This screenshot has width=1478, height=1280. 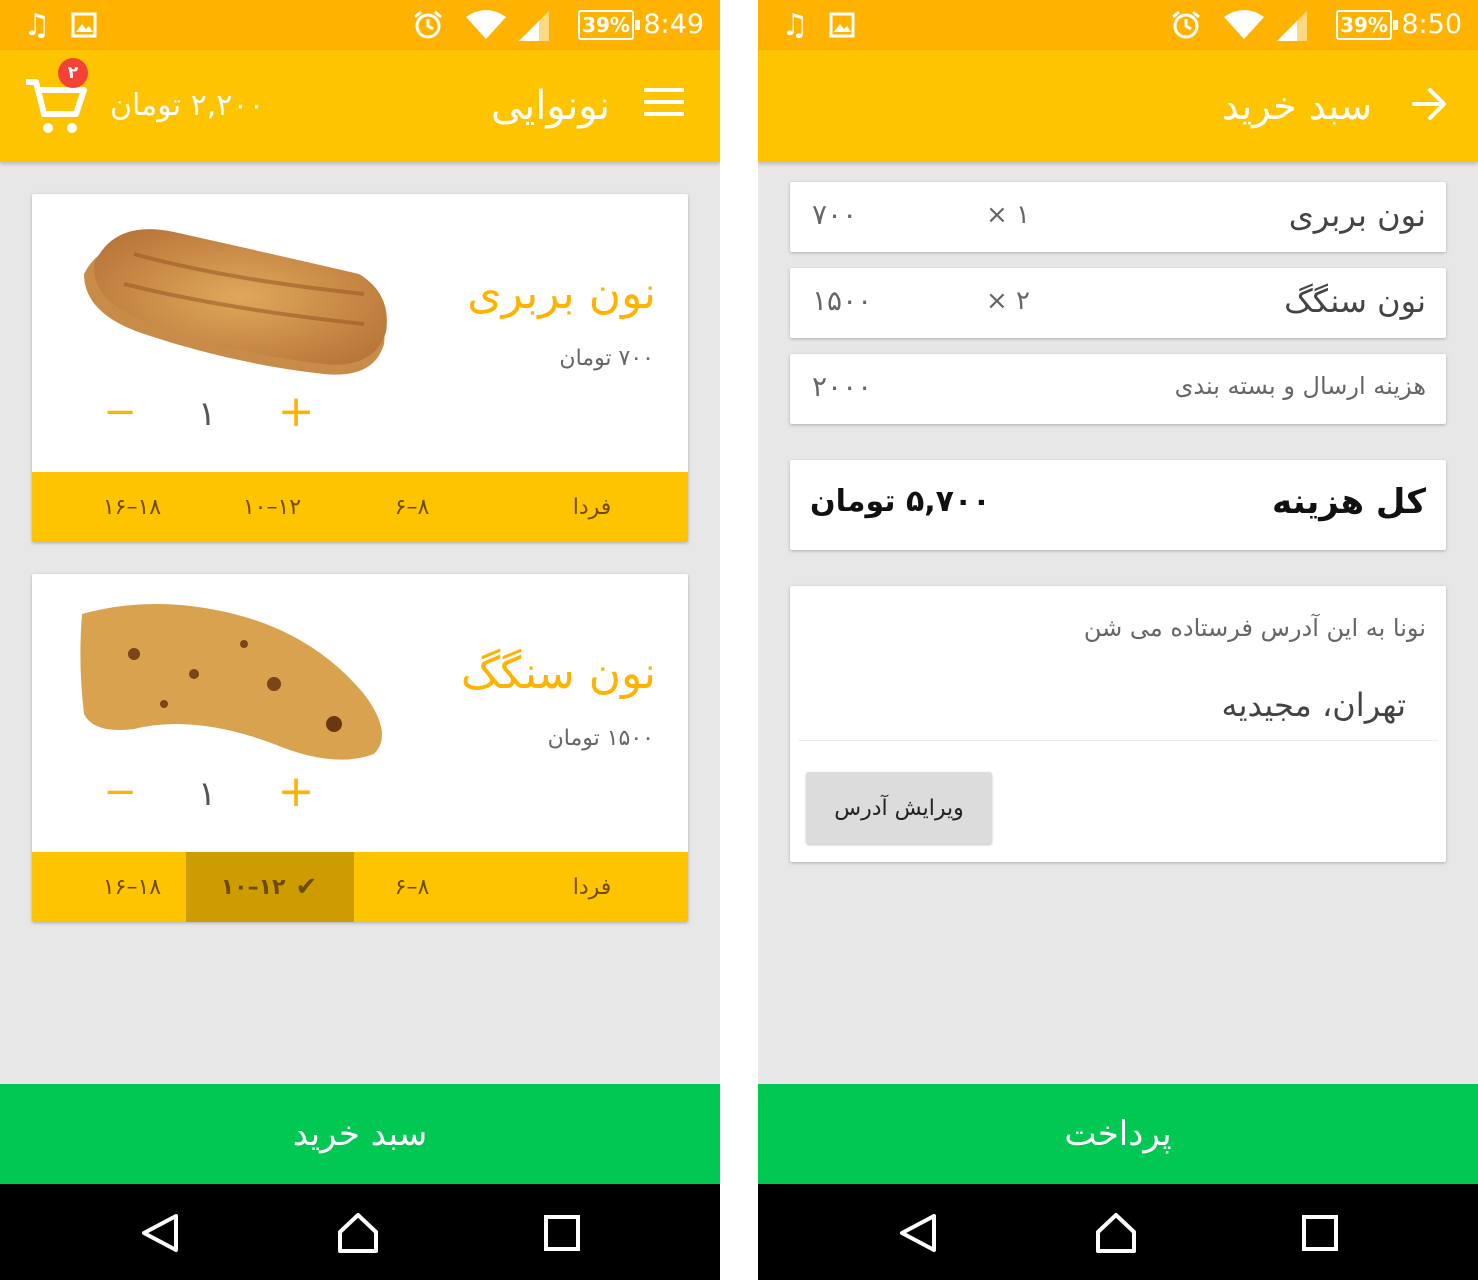 I want to click on sangak-bread-image, so click(x=234, y=679).